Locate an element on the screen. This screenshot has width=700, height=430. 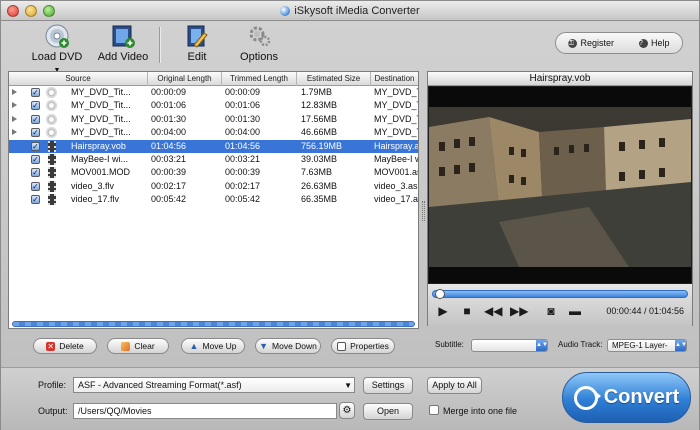
edit-button: Edit is located at coordinates (197, 43).